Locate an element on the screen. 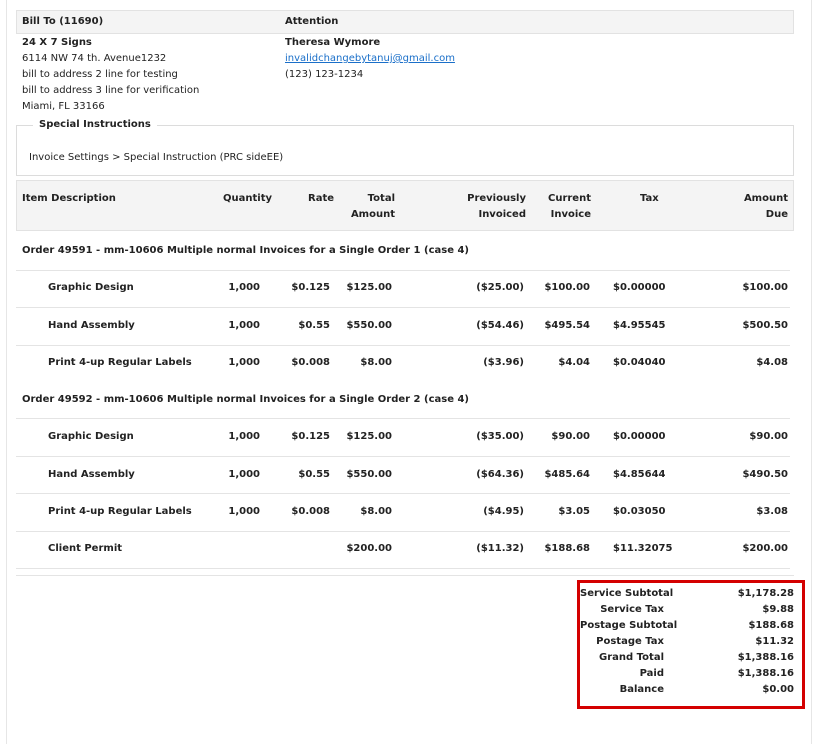 This screenshot has width=817, height=744. total-value: $9.88 is located at coordinates (778, 609).